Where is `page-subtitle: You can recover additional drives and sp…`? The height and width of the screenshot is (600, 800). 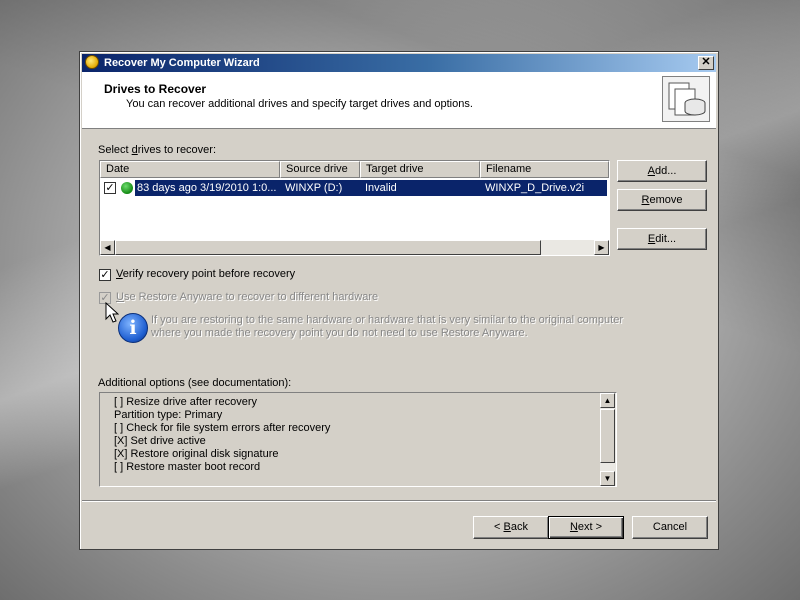 page-subtitle: You can recover additional drives and sp… is located at coordinates (299, 104).